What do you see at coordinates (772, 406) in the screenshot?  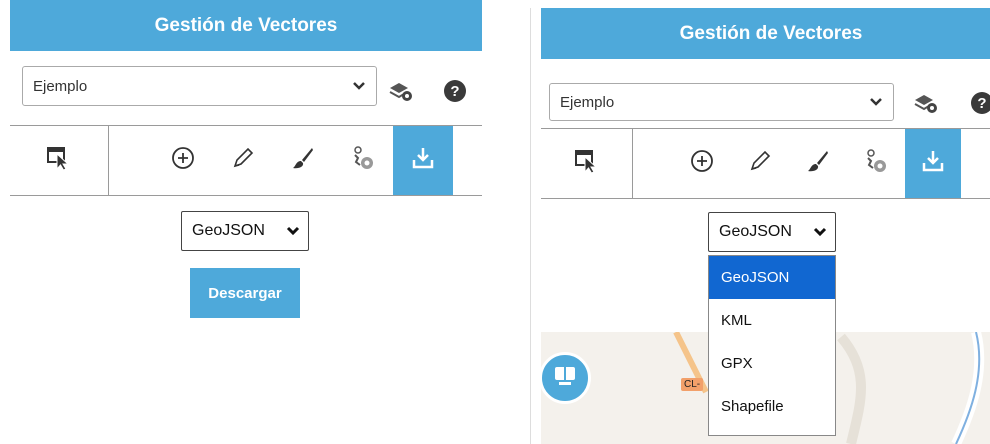 I see `format-option-shapefile: Shapefile` at bounding box center [772, 406].